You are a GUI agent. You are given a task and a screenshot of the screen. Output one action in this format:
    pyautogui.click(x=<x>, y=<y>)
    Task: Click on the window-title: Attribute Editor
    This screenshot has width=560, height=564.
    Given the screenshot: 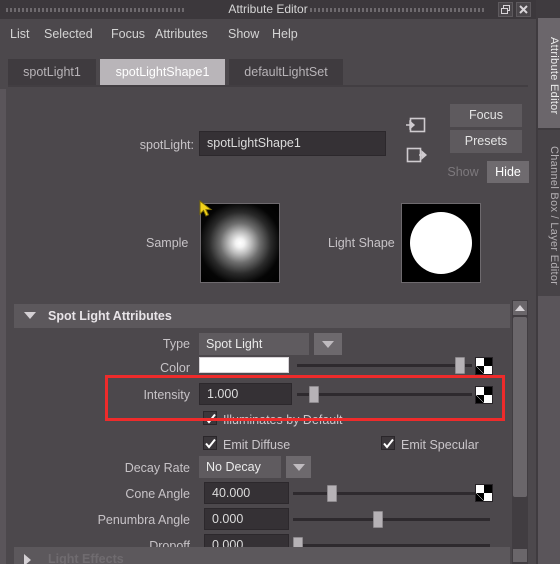 What is the action you would take?
    pyautogui.click(x=268, y=9)
    